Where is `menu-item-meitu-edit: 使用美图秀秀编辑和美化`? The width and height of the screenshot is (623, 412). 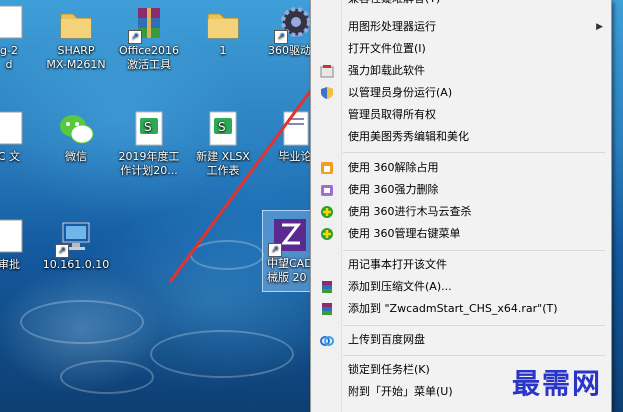 menu-item-meitu-edit: 使用美图秀秀编辑和美化 is located at coordinates (461, 137).